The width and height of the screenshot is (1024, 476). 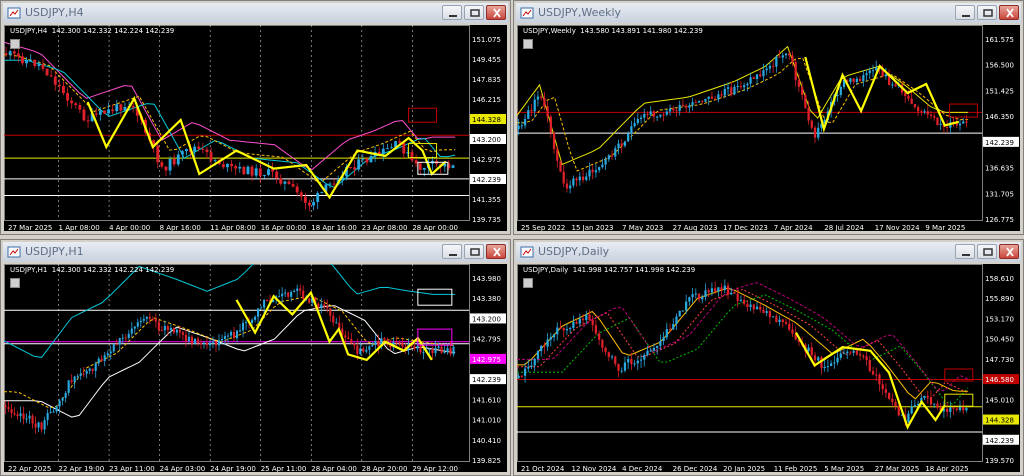 I want to click on price-axis-label: 139.570, so click(x=999, y=461).